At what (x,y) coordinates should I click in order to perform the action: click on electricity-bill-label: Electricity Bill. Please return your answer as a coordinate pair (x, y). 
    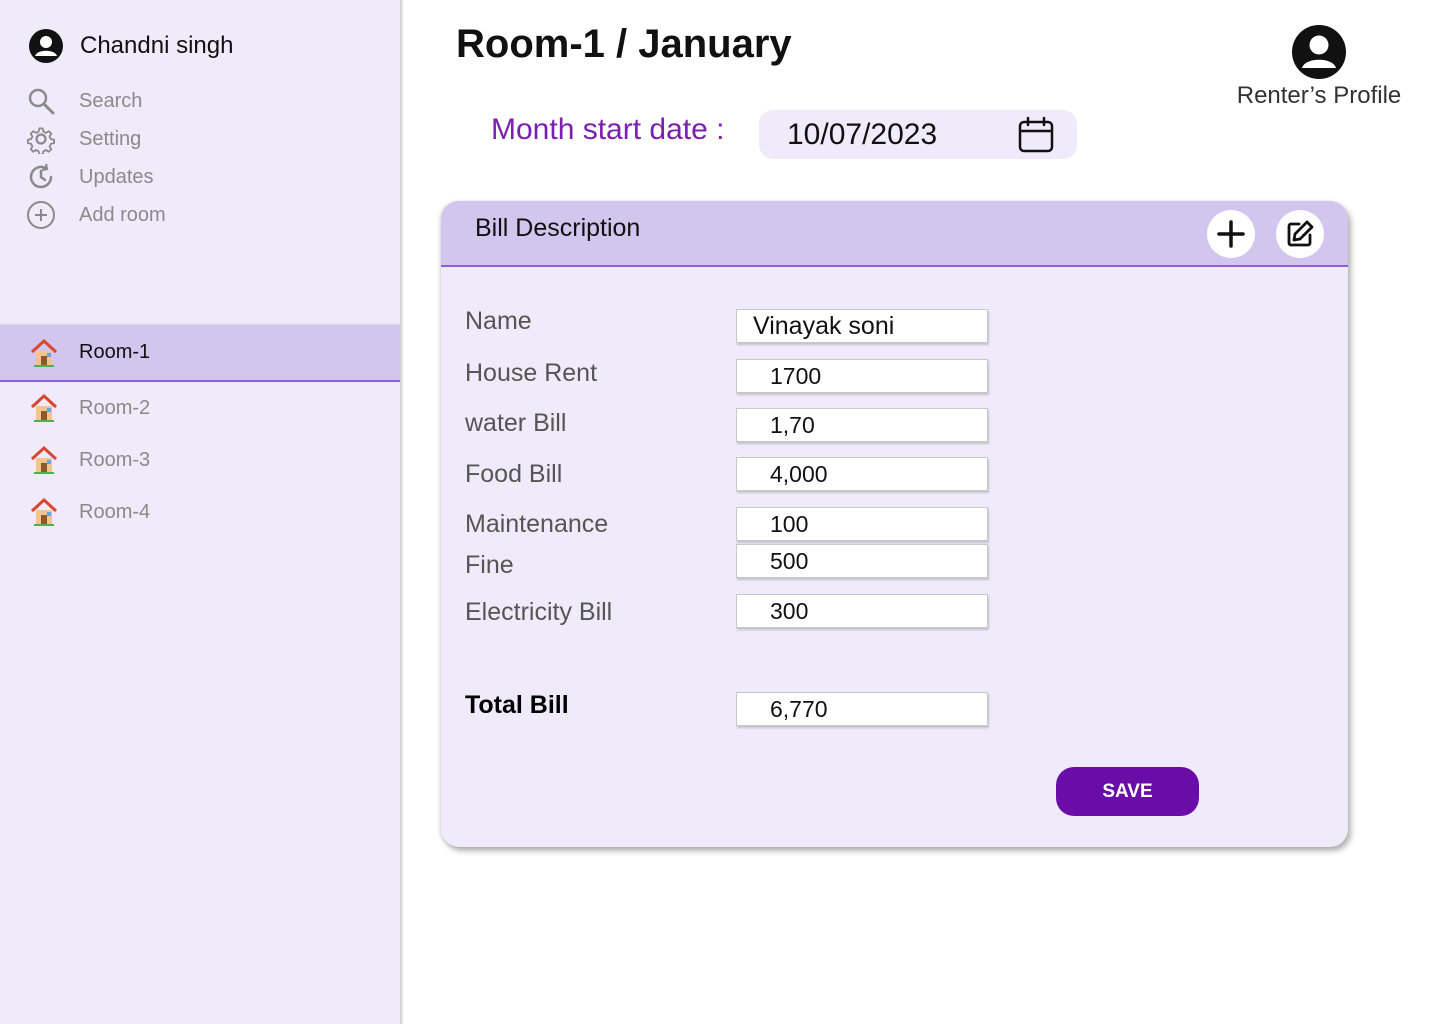
    Looking at the image, I should click on (539, 612).